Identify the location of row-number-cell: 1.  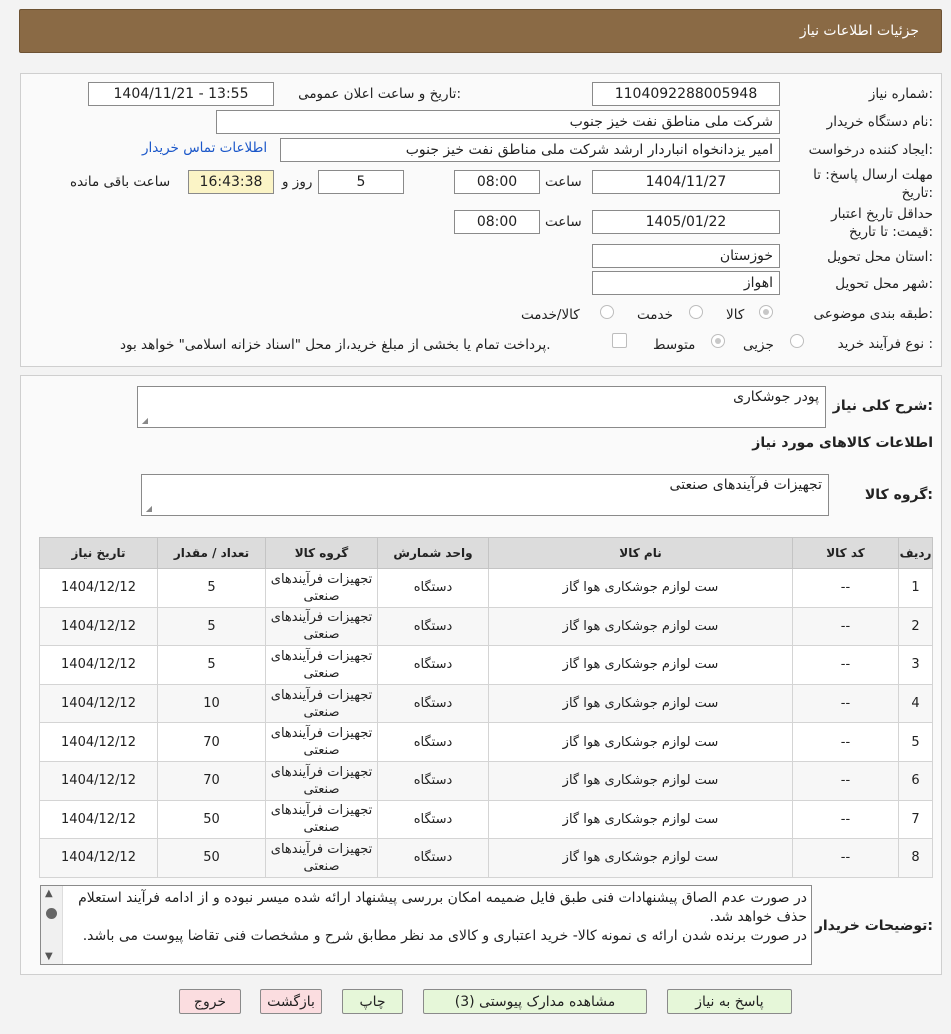
(915, 588).